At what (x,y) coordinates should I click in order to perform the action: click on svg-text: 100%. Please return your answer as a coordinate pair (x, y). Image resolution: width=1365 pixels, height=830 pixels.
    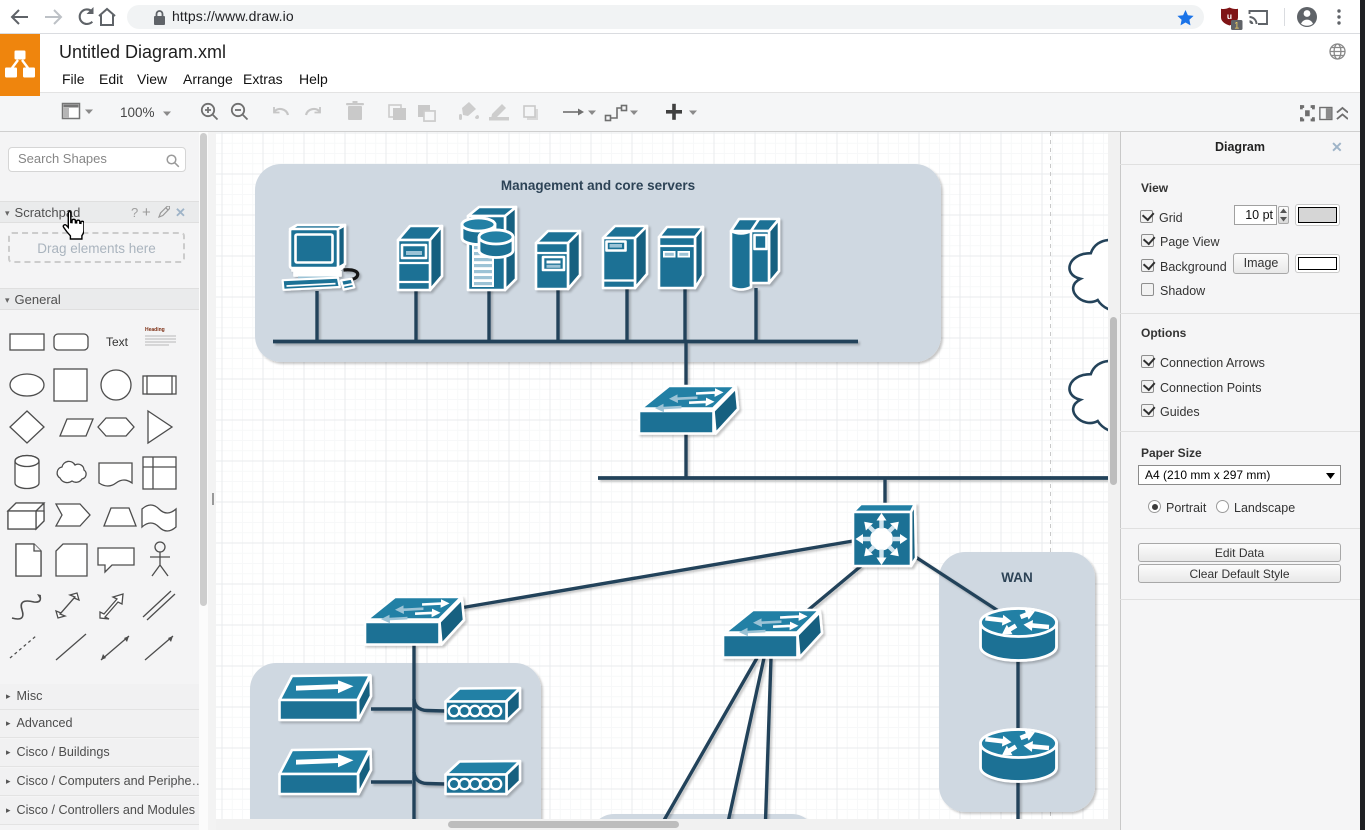
    Looking at the image, I should click on (137, 112).